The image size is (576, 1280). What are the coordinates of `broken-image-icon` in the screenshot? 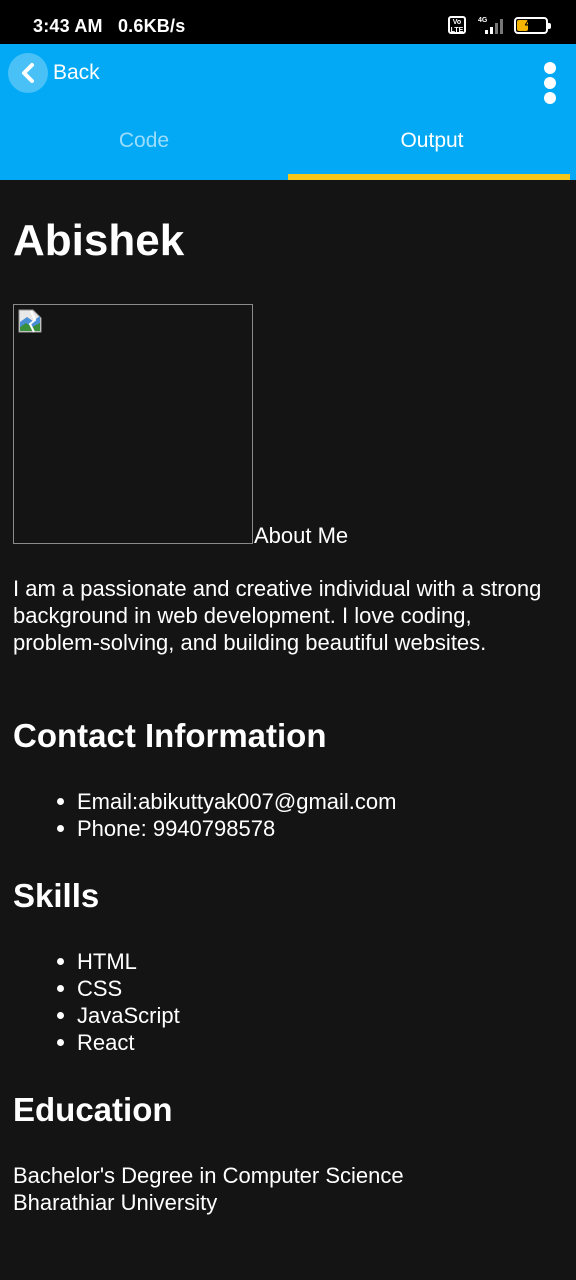 It's located at (30, 321).